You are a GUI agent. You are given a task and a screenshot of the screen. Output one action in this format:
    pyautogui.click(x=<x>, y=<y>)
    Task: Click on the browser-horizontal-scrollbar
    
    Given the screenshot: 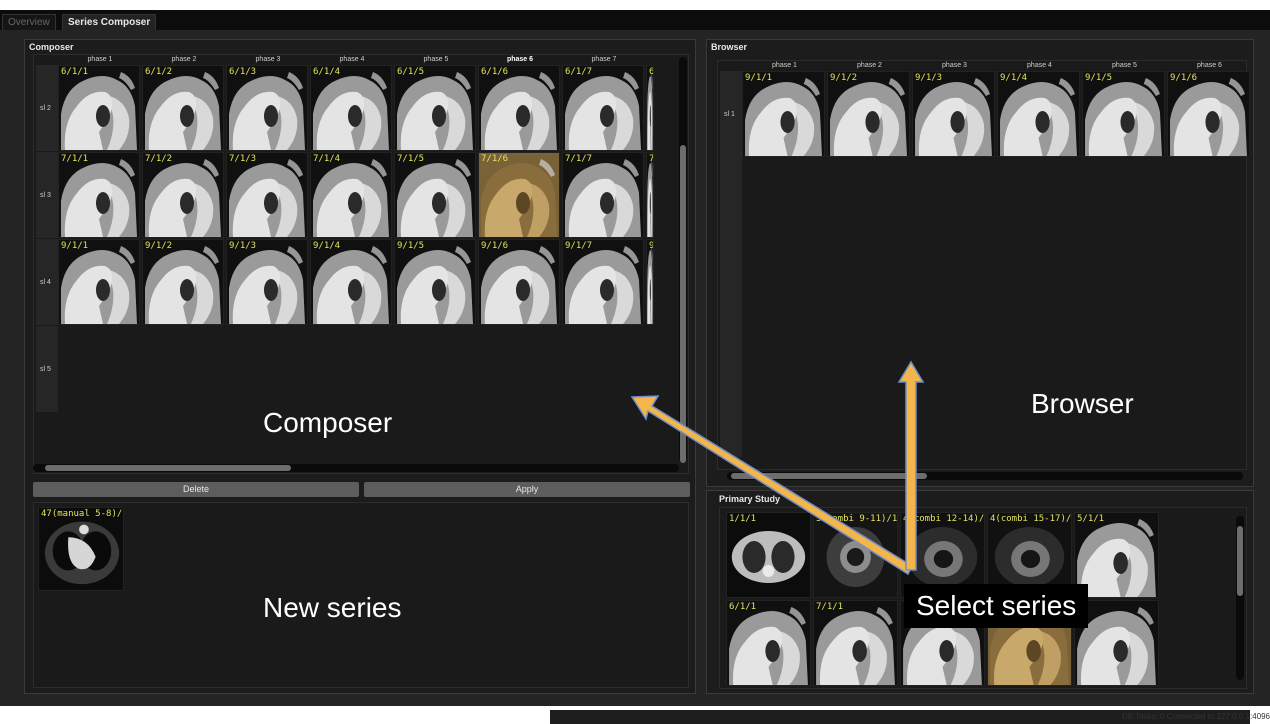 What is the action you would take?
    pyautogui.click(x=985, y=476)
    